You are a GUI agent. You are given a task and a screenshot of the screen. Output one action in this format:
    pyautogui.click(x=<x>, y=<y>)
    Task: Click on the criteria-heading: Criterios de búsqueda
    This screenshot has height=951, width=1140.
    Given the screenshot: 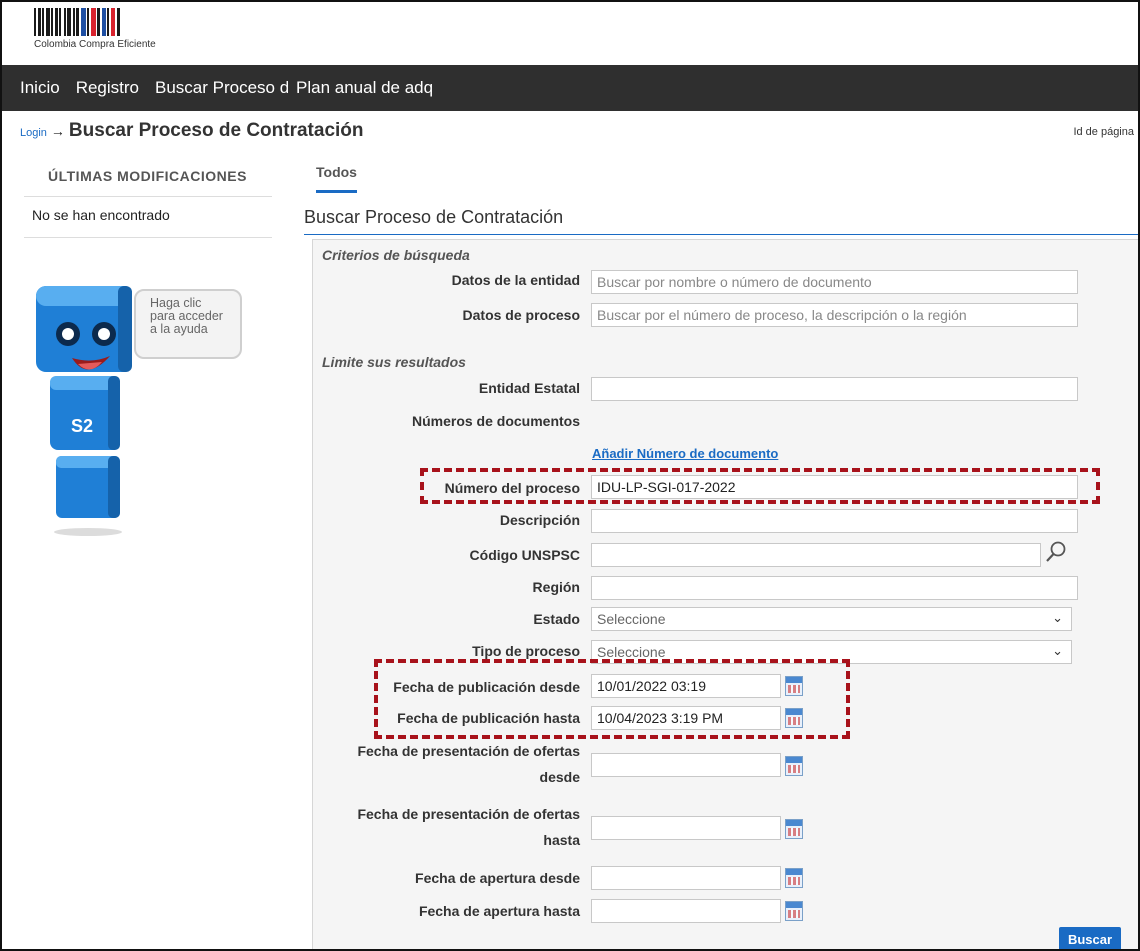 What is the action you would take?
    pyautogui.click(x=396, y=255)
    